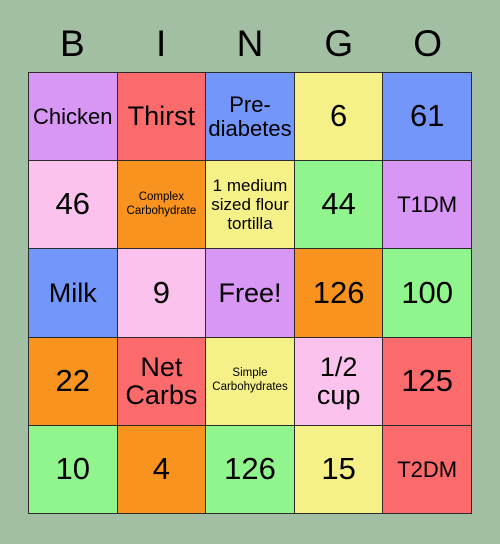  I want to click on bingo-cell: 125, so click(427, 381).